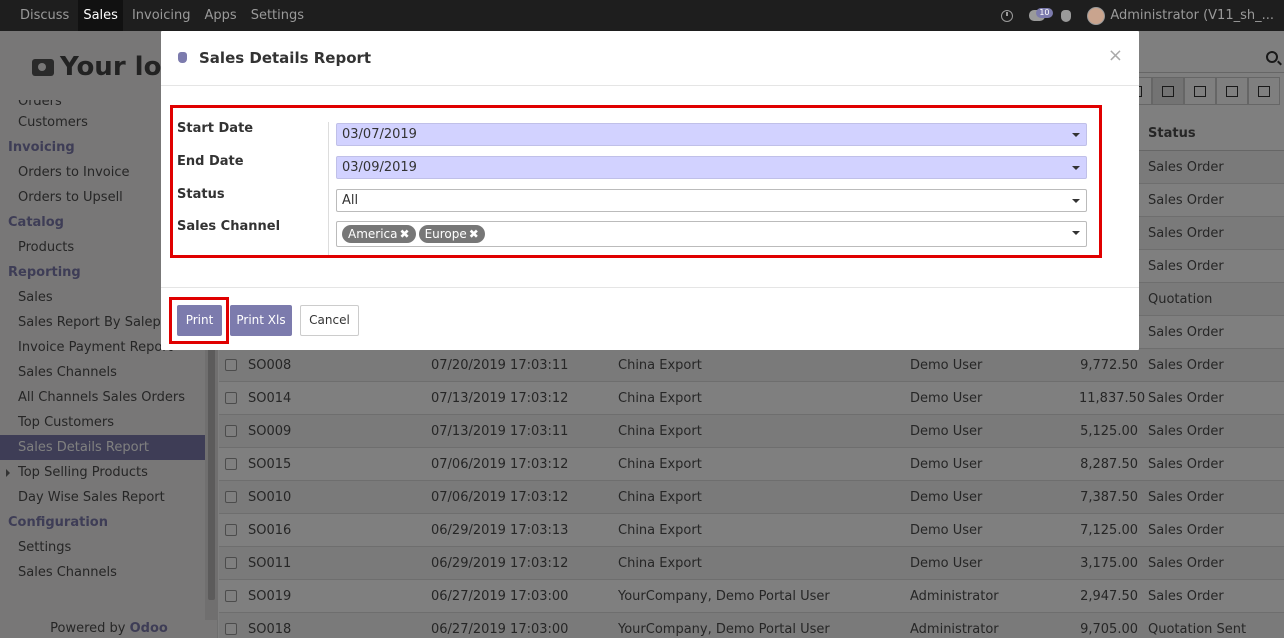  I want to click on nav-item-settings: Settings, so click(277, 15).